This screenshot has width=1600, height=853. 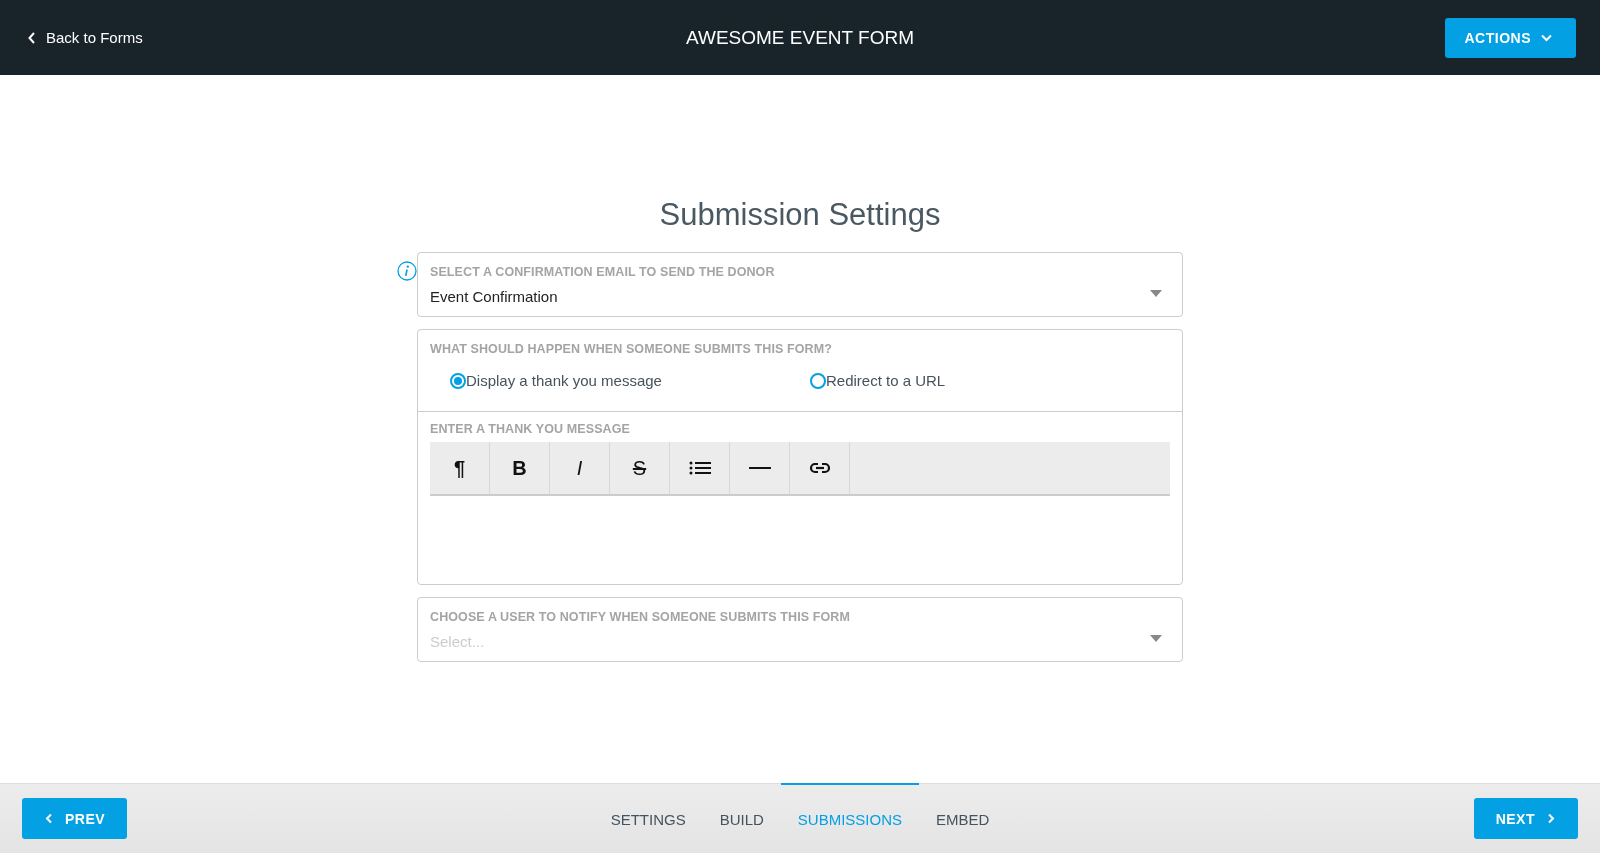 What do you see at coordinates (631, 349) in the screenshot?
I see `field-label: WHAT SHOULD HAPPEN WHEN SOMEONE SUBMITS THIS FORM?` at bounding box center [631, 349].